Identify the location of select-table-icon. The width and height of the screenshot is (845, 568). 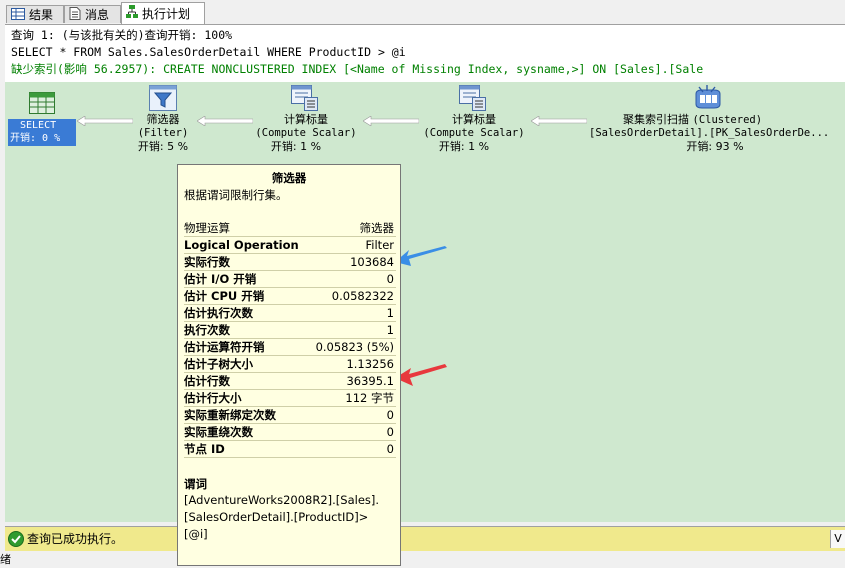
(42, 104).